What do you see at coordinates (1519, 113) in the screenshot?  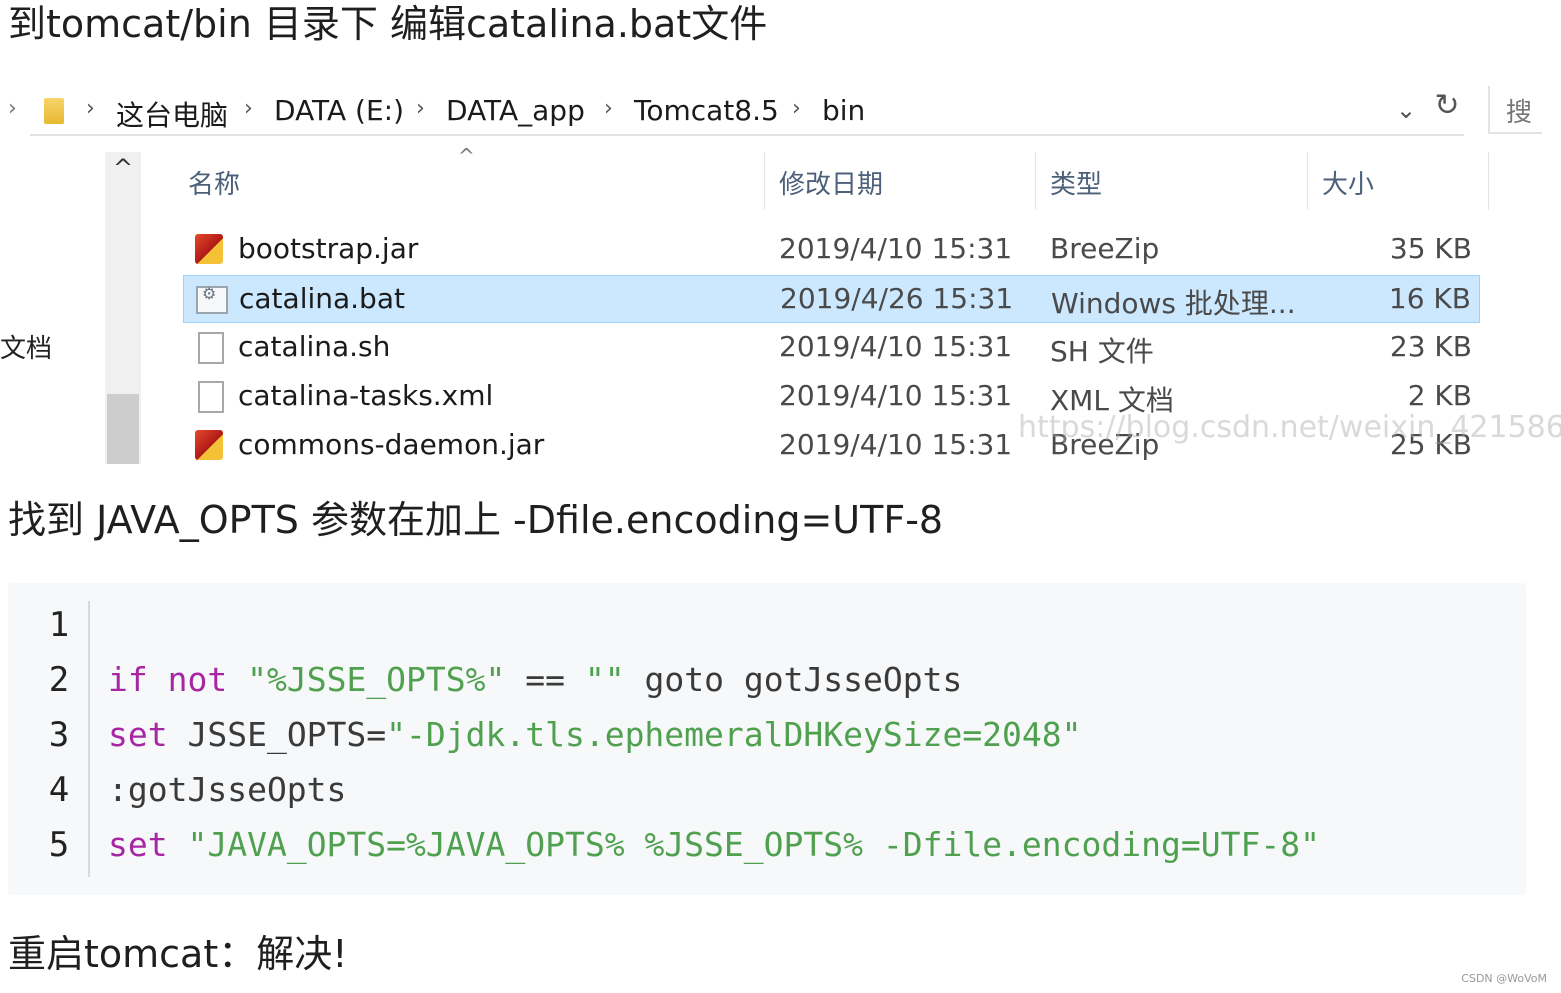 I see `search-hint: 搜` at bounding box center [1519, 113].